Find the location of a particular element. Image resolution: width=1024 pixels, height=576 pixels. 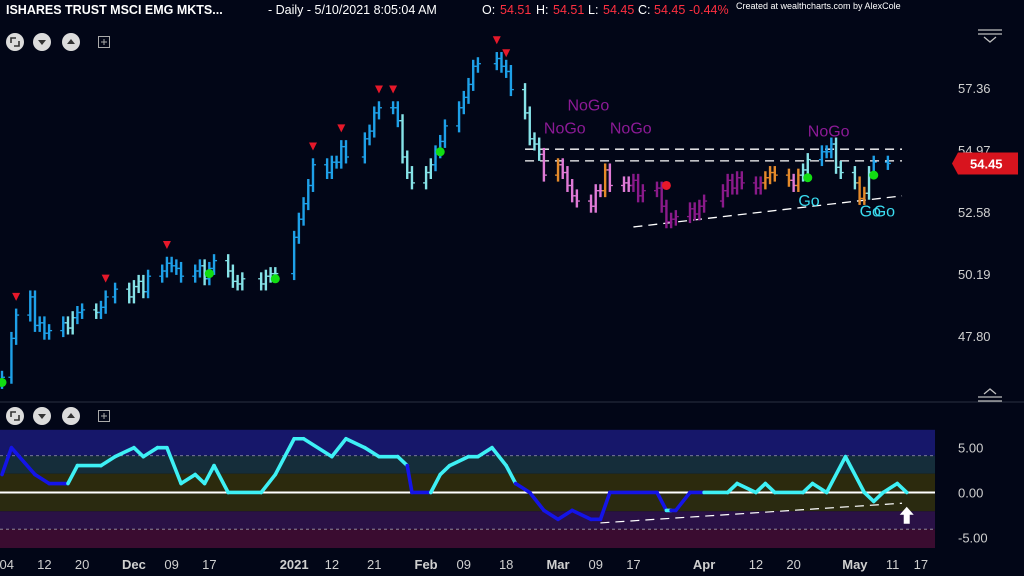

osc-ytick-label: 5.00 is located at coordinates (970, 448).